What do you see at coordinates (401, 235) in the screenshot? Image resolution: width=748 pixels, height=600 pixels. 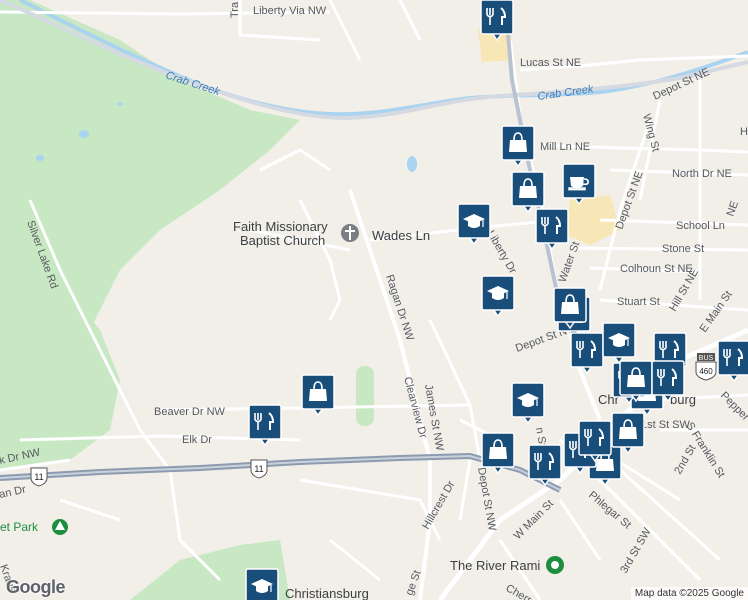 I see `street-label: Wades Ln` at bounding box center [401, 235].